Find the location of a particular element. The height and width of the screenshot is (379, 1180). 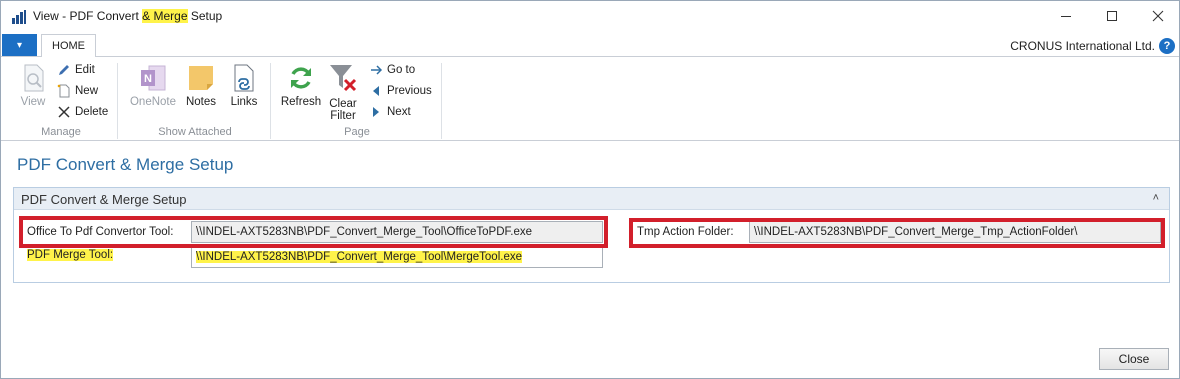

fasttab-header: PDF Convert & Merge Setup ˄ is located at coordinates (591, 199).